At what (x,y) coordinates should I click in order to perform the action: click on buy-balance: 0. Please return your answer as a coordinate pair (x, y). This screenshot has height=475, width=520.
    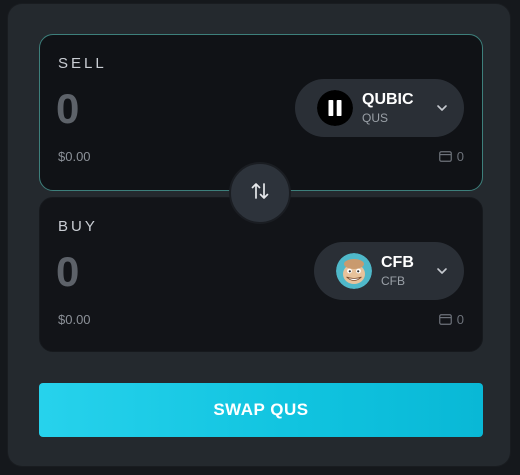
    Looking at the image, I should click on (451, 319).